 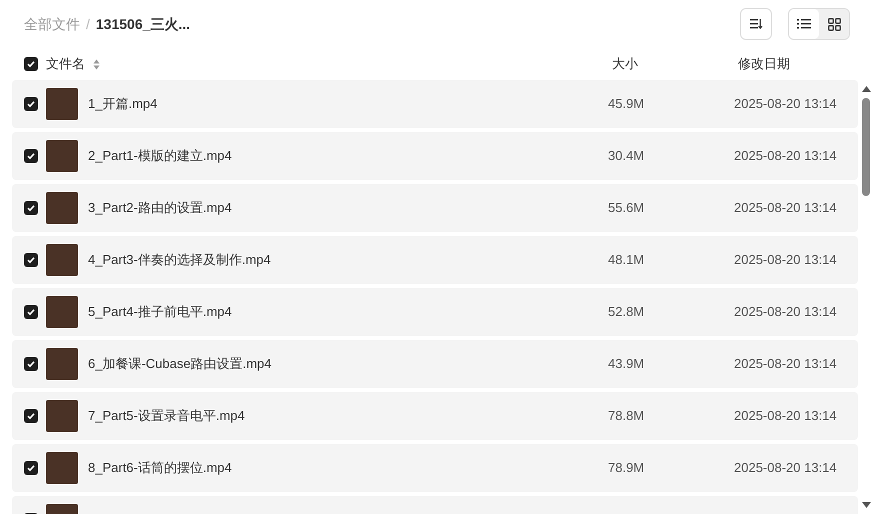 I want to click on file-name: 2_Part1-模版的建立.mp4, so click(x=160, y=156).